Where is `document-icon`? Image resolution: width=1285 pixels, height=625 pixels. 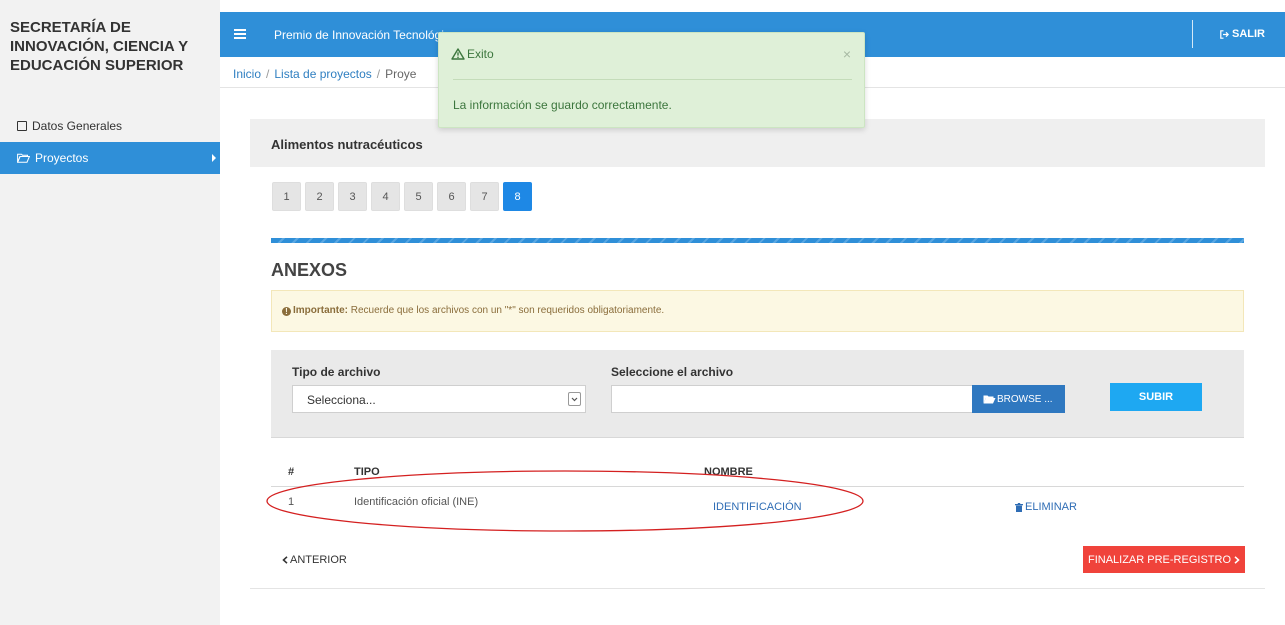 document-icon is located at coordinates (22, 126).